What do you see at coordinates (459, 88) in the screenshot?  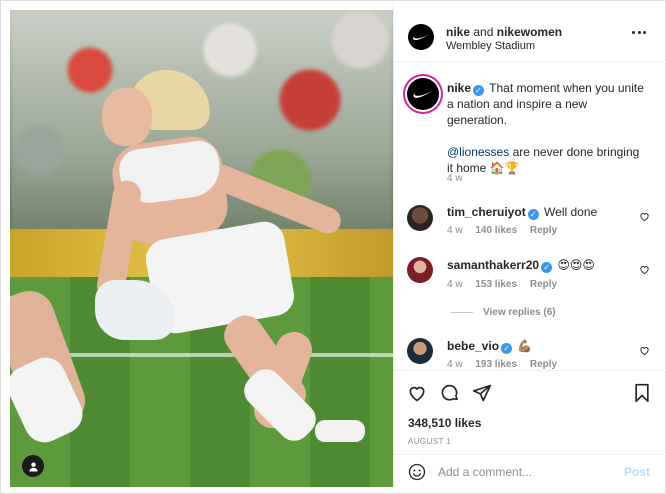 I see `caption-username: nike` at bounding box center [459, 88].